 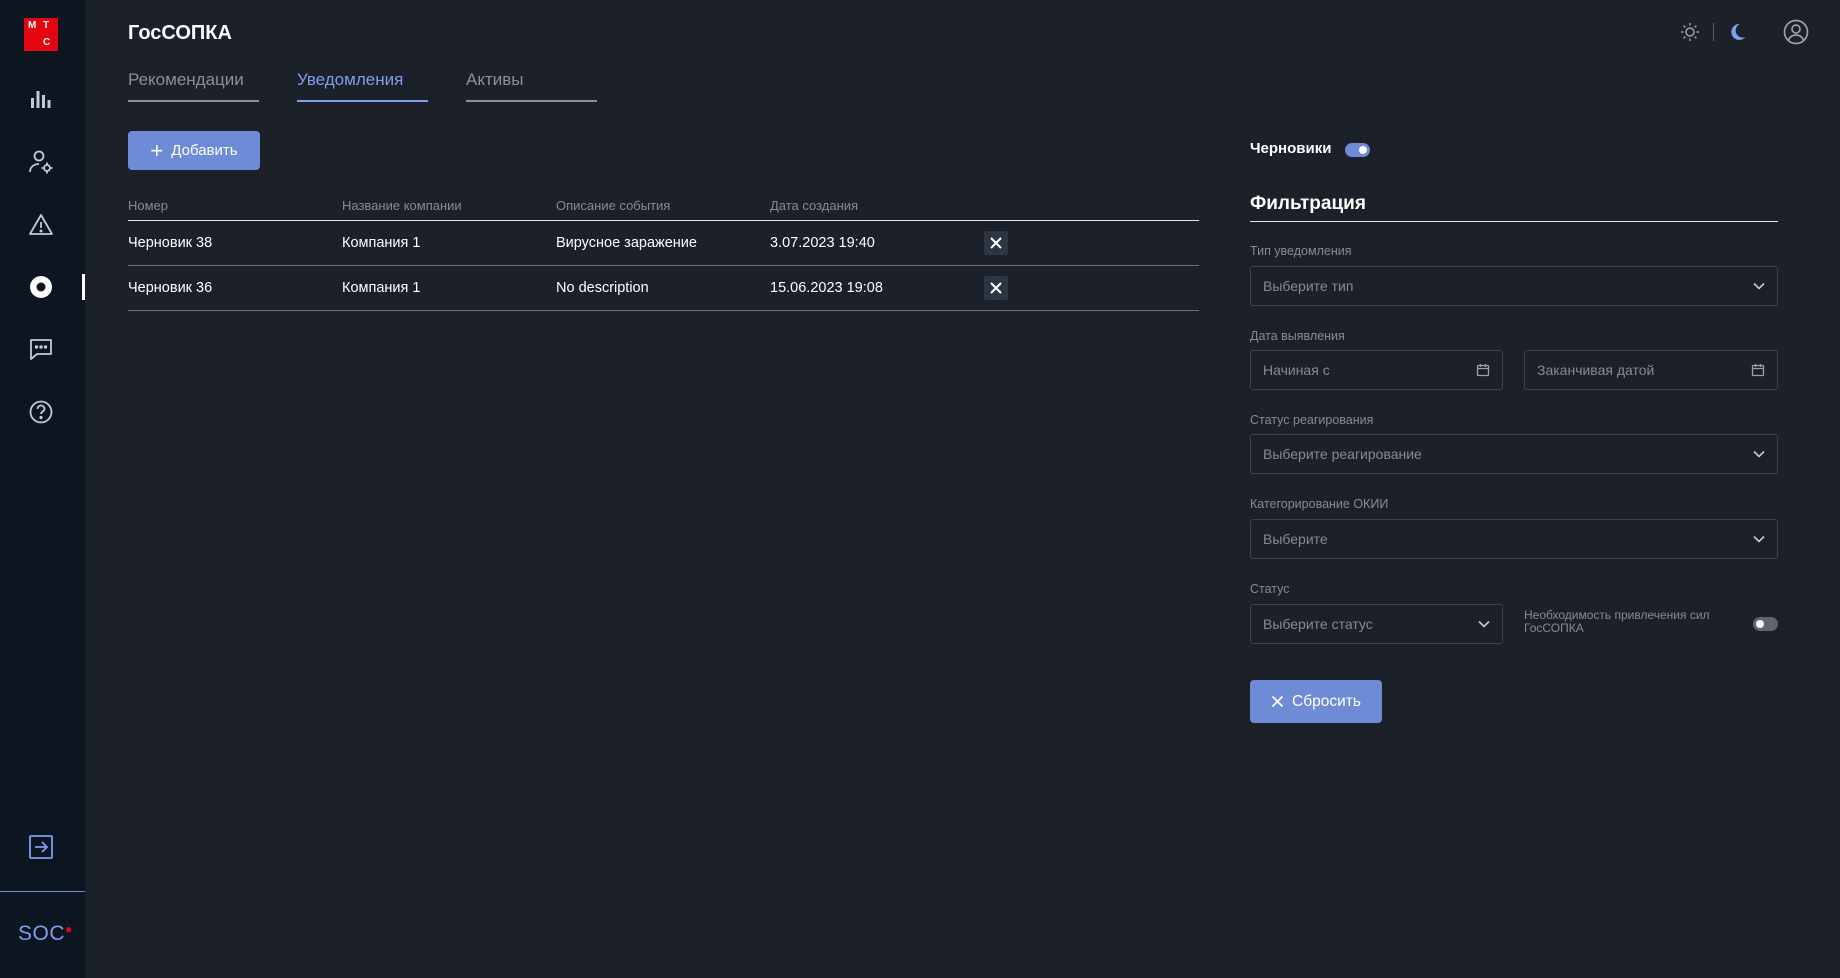 I want to click on logout-icon, so click(x=41, y=847).